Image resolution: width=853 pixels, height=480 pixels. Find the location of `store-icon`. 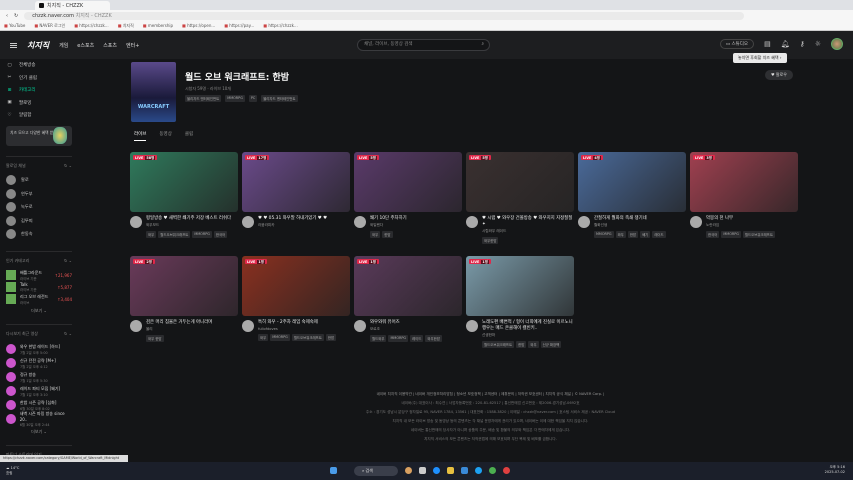

store-icon is located at coordinates (464, 470).